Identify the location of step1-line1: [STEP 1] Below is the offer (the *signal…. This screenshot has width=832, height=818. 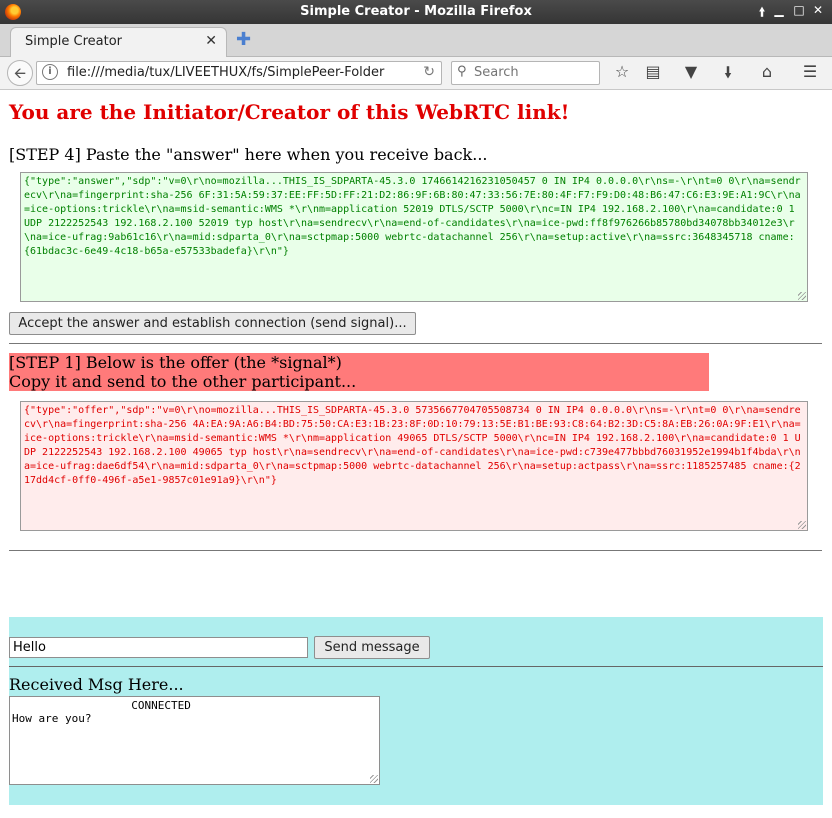
(175, 362).